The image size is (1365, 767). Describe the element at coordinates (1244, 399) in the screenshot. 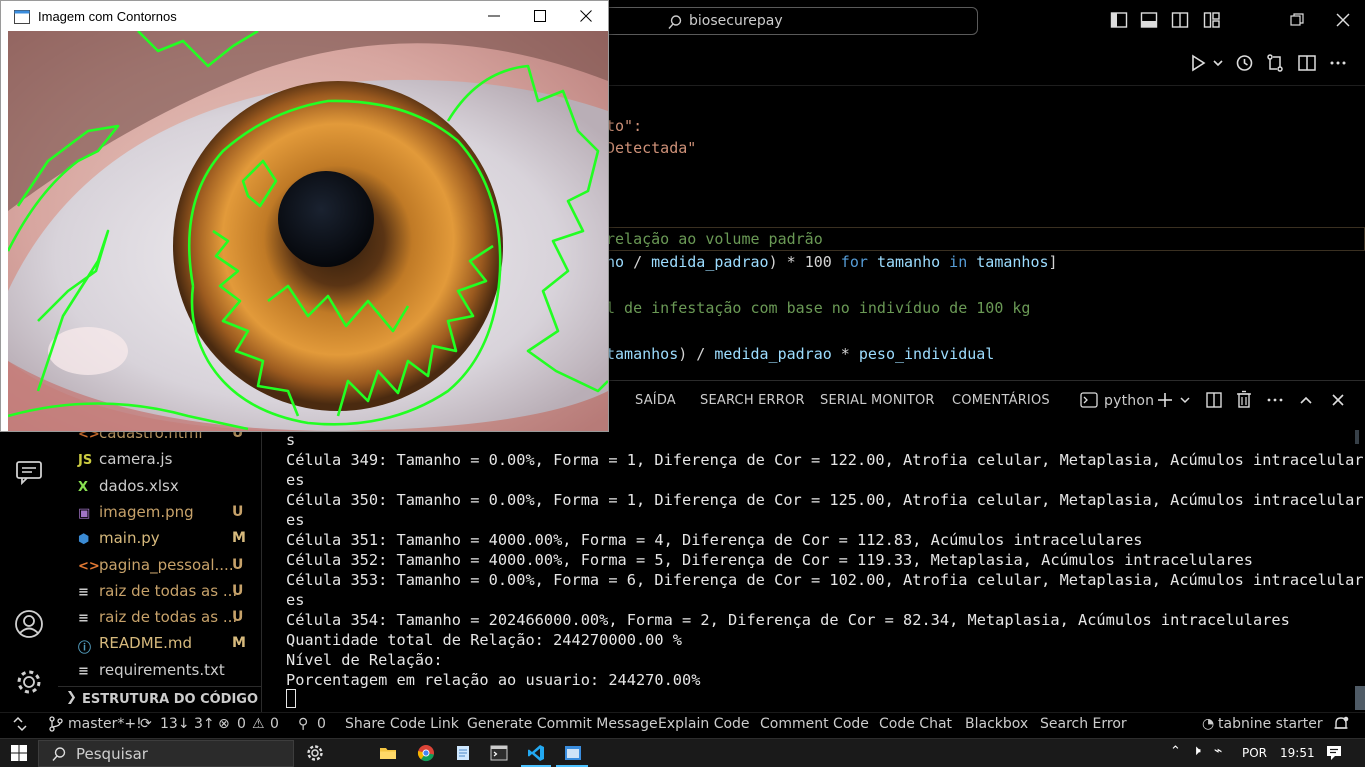

I see `trash-icon` at that location.